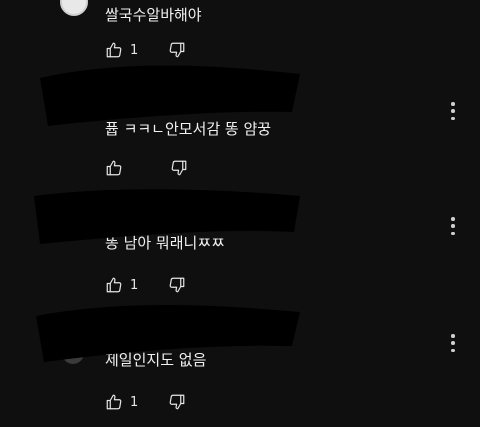 The width and height of the screenshot is (480, 427). What do you see at coordinates (188, 129) in the screenshot?
I see `comment-text: 퓹 ㅋㅋㄴ안모서감 똥 얌꿍` at bounding box center [188, 129].